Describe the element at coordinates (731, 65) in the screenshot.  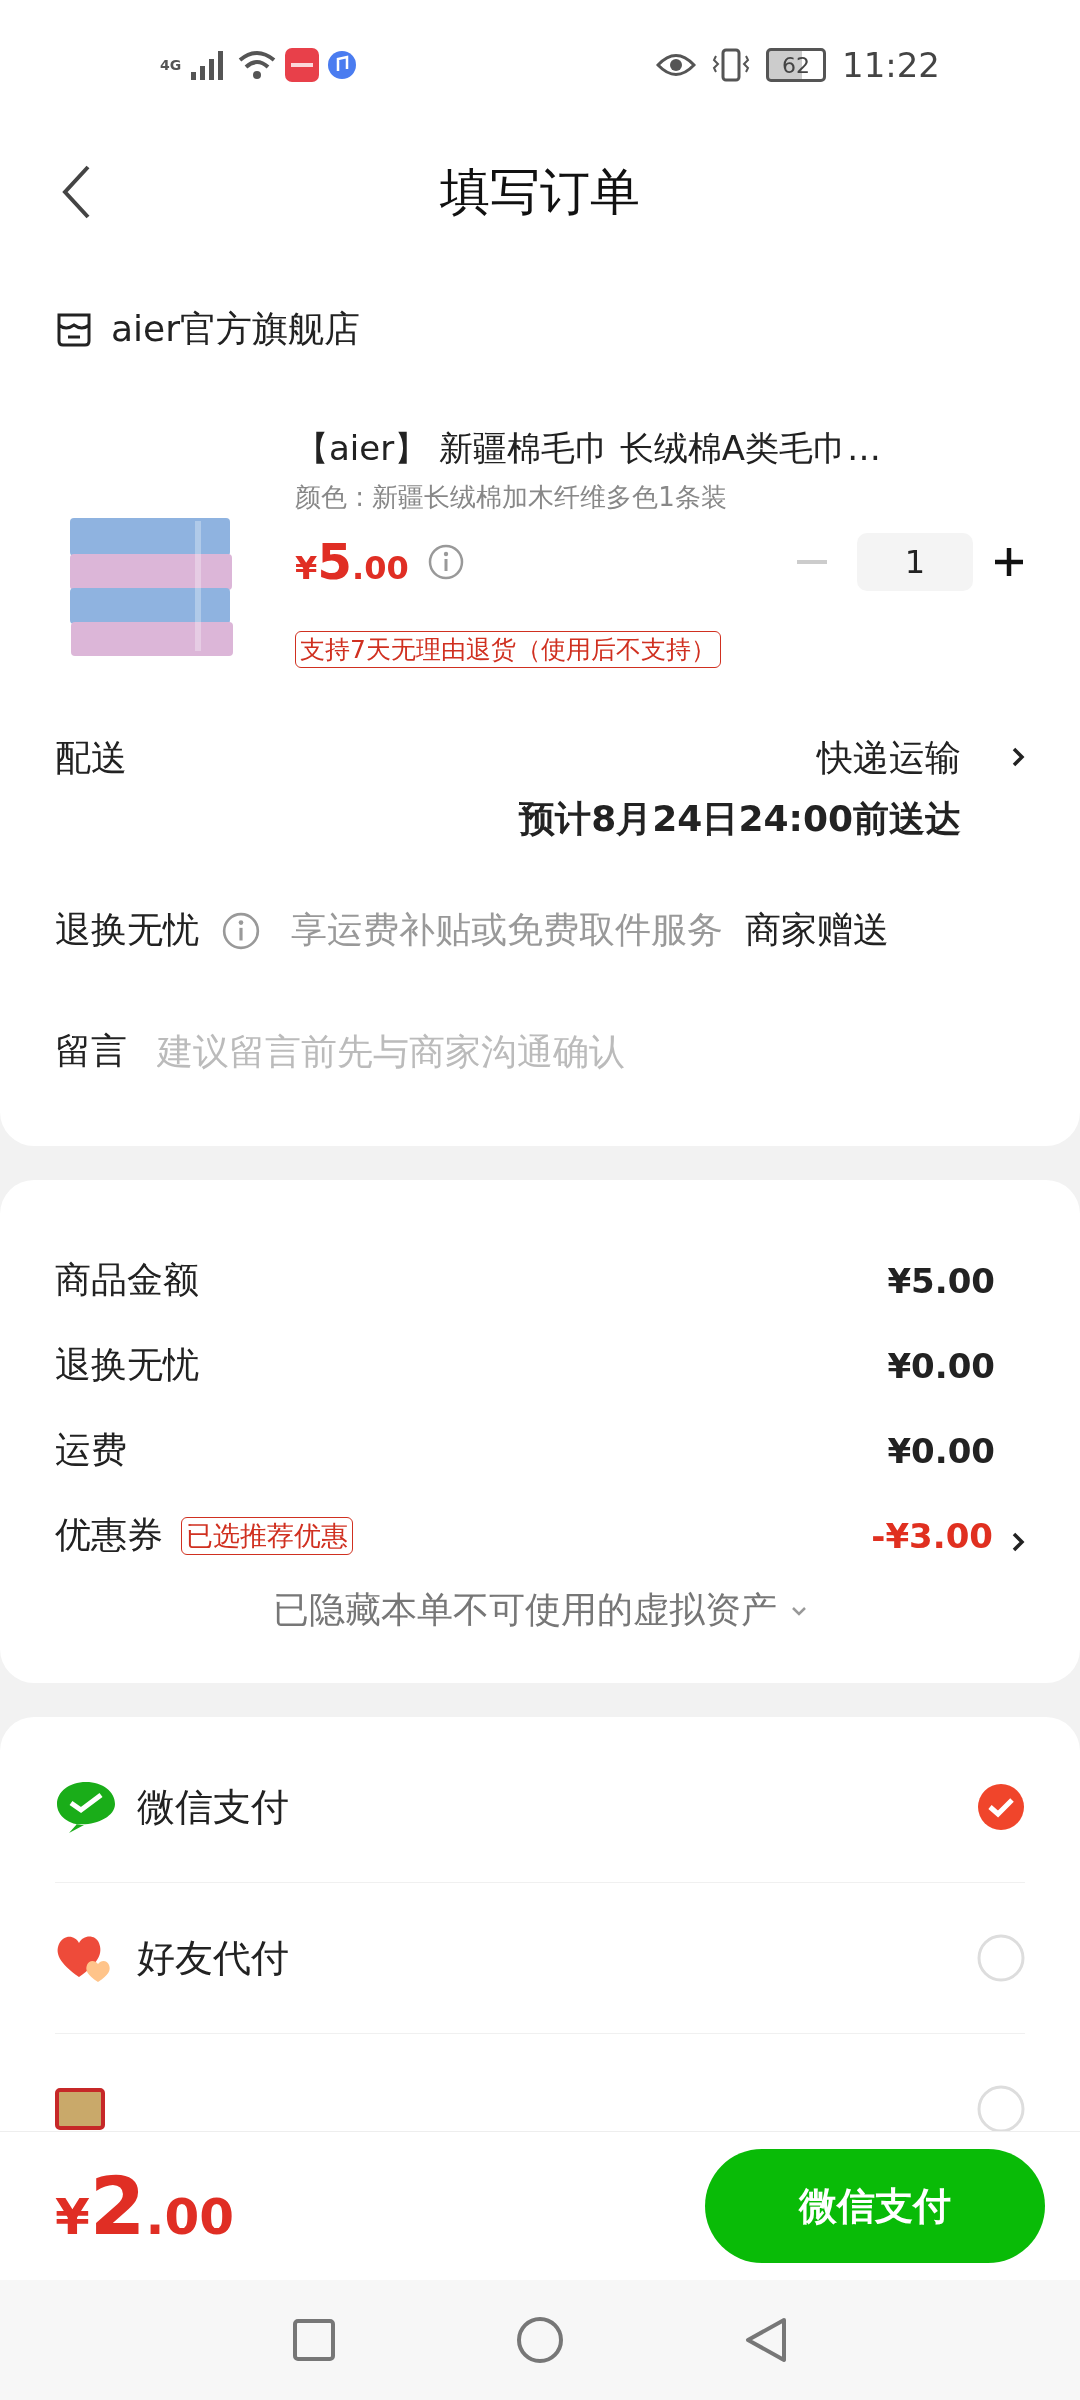
I see `vibrate-icon` at that location.